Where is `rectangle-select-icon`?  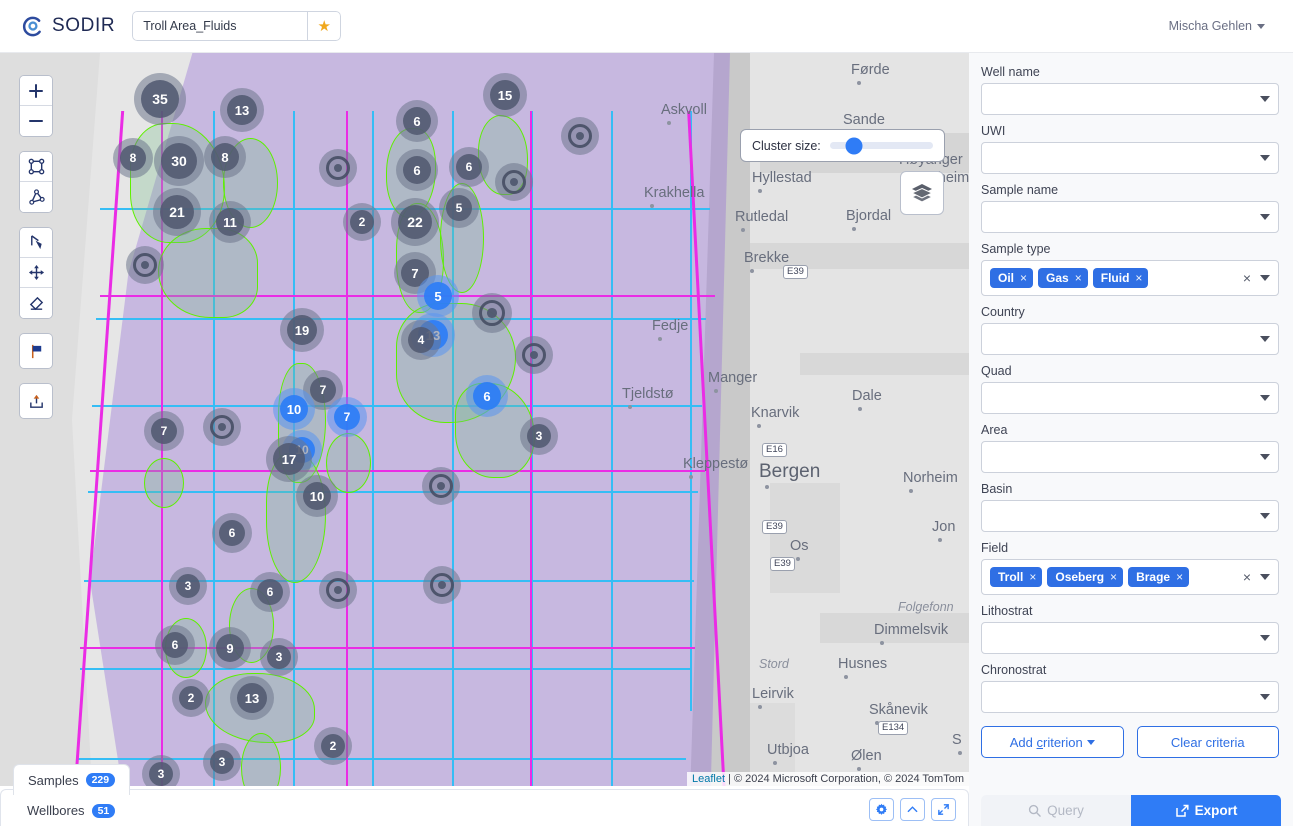
rectangle-select-icon is located at coordinates (36, 167).